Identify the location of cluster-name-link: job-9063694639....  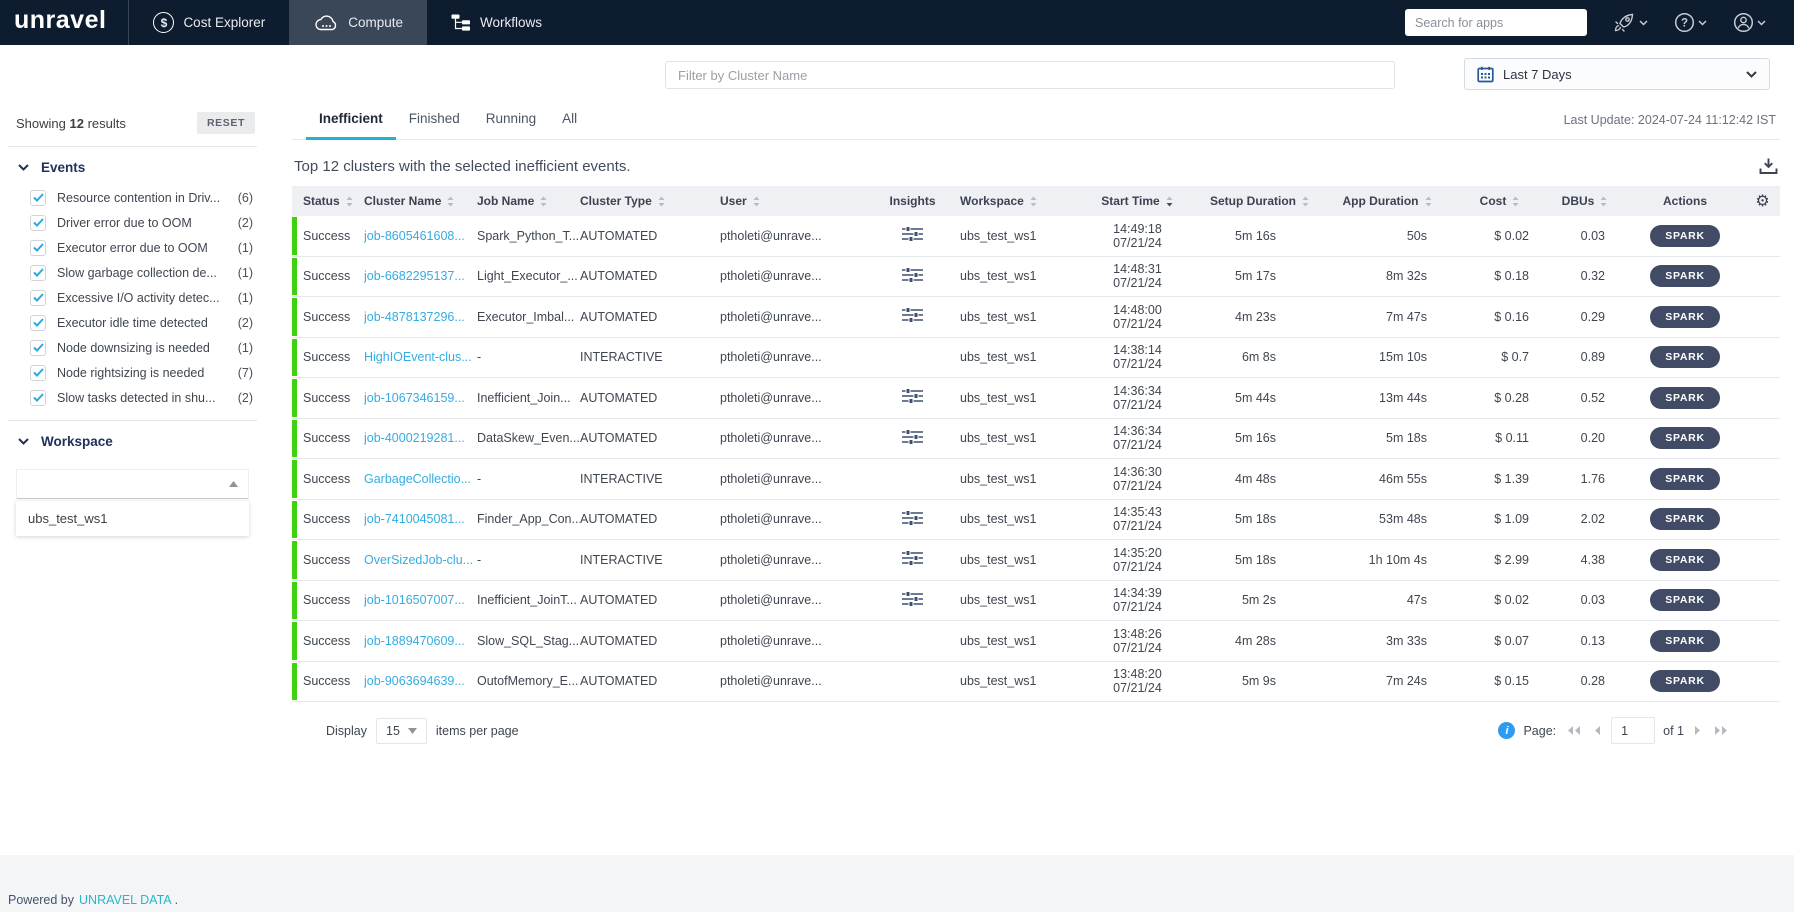
(414, 681).